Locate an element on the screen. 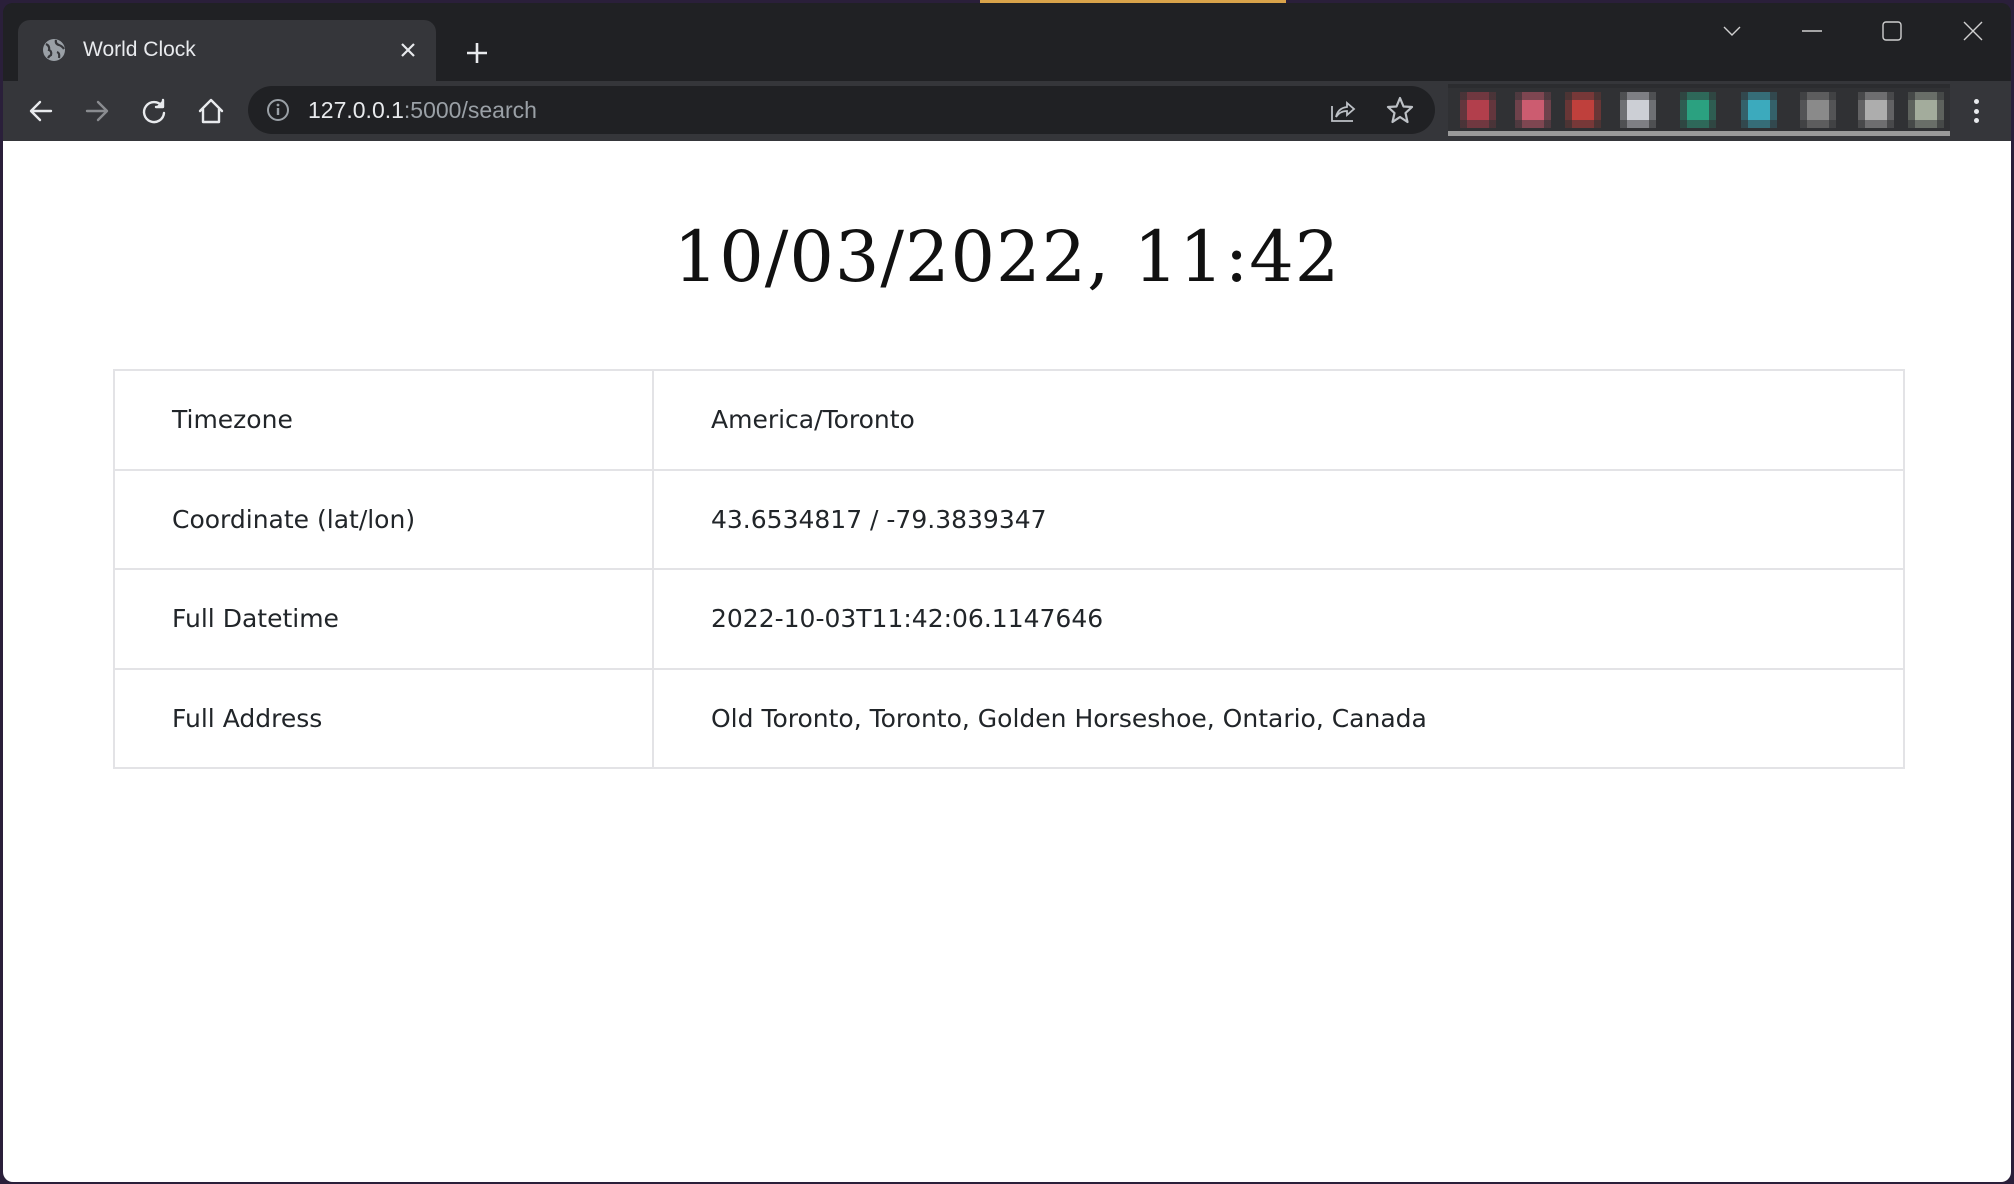 Image resolution: width=2014 pixels, height=1184 pixels. tab-strip: World Clock is located at coordinates (1007, 42).